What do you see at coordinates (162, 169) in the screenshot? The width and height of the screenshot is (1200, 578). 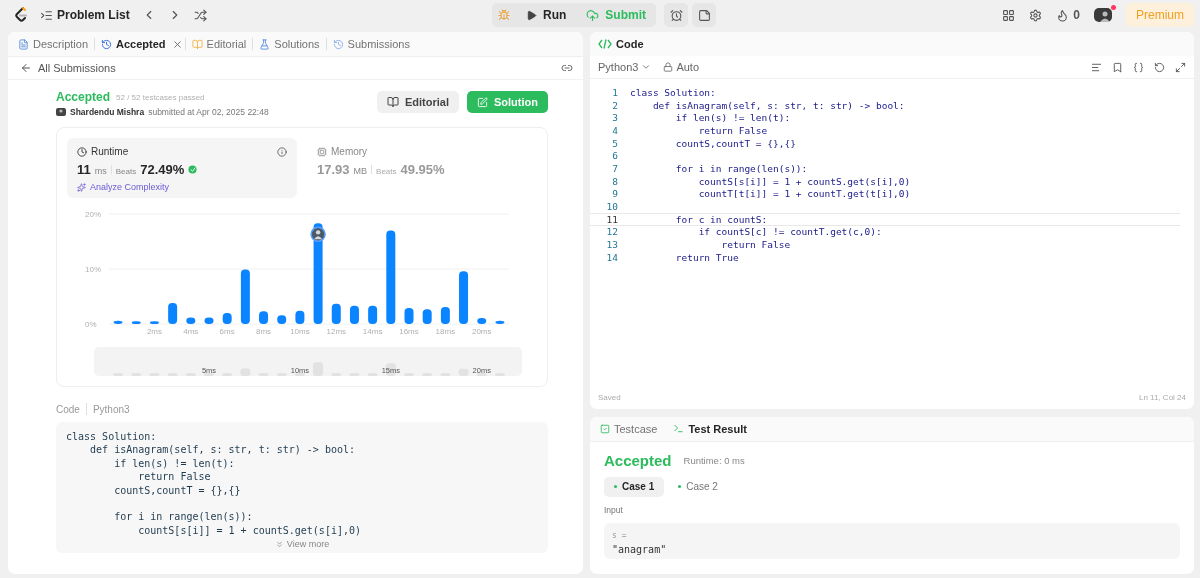 I see `beats-percent: 72.49%` at bounding box center [162, 169].